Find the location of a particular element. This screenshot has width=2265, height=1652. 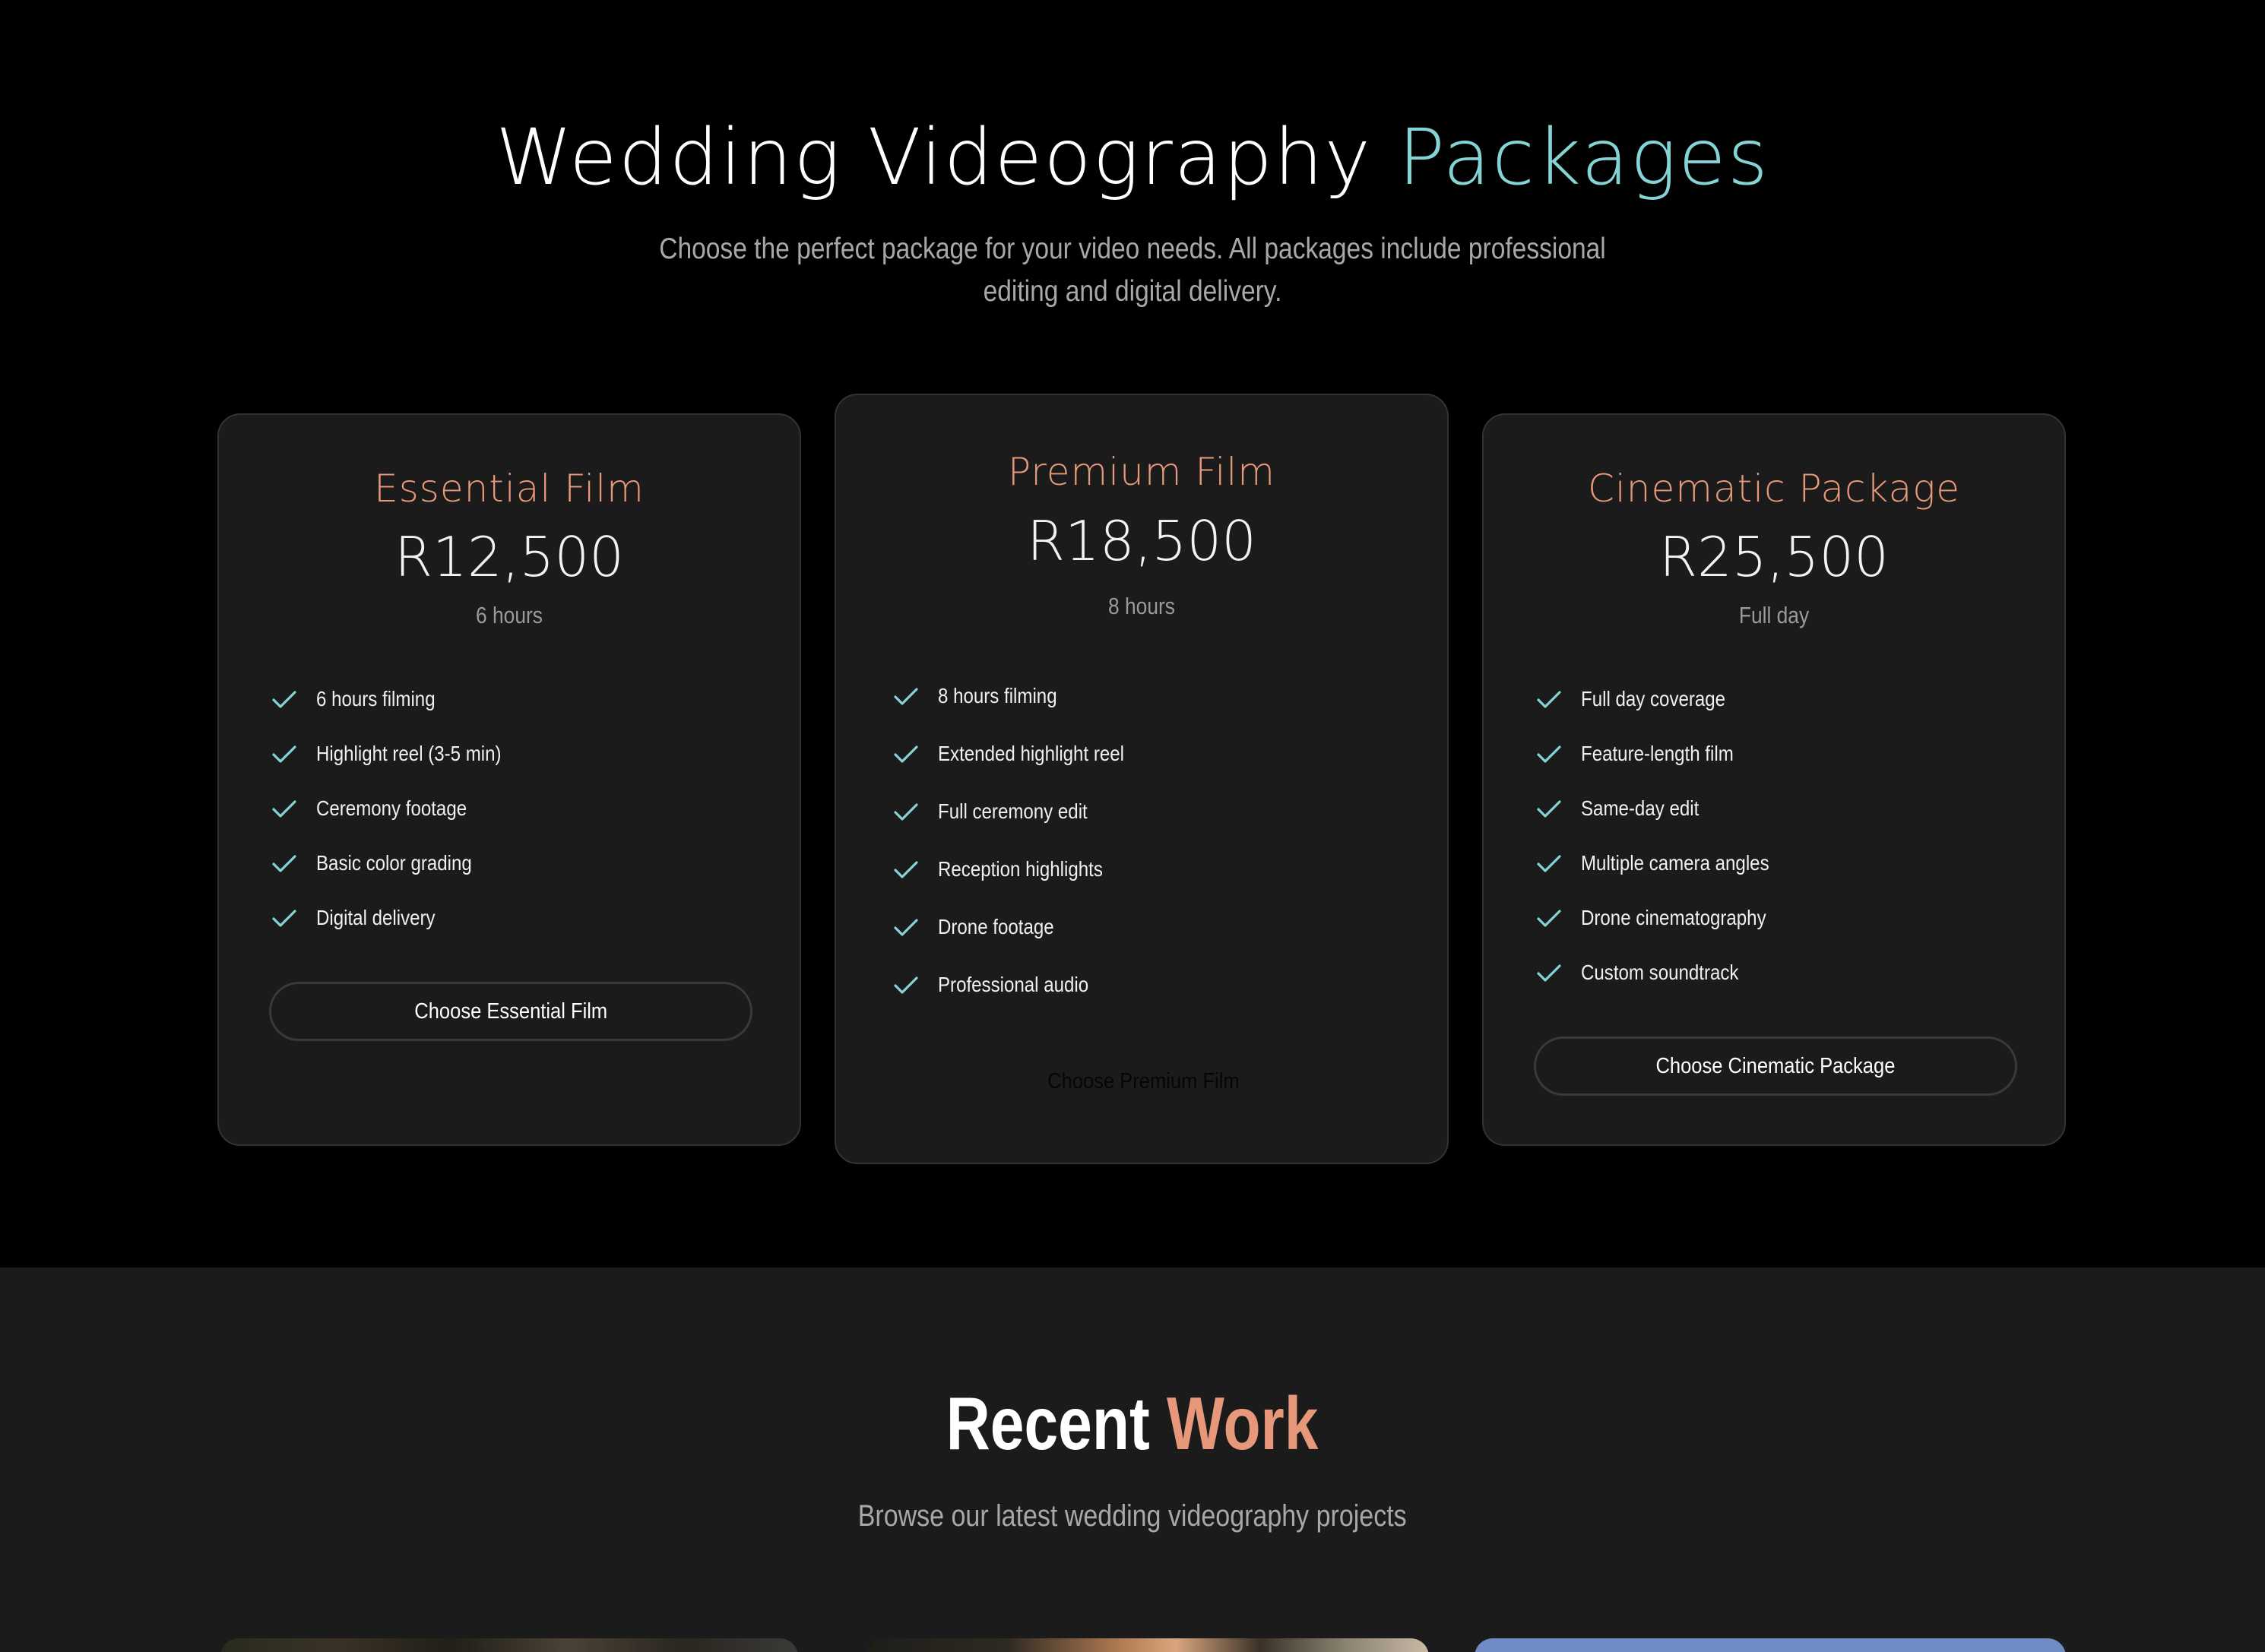

packages-title-accent: Packages is located at coordinates (1583, 157).